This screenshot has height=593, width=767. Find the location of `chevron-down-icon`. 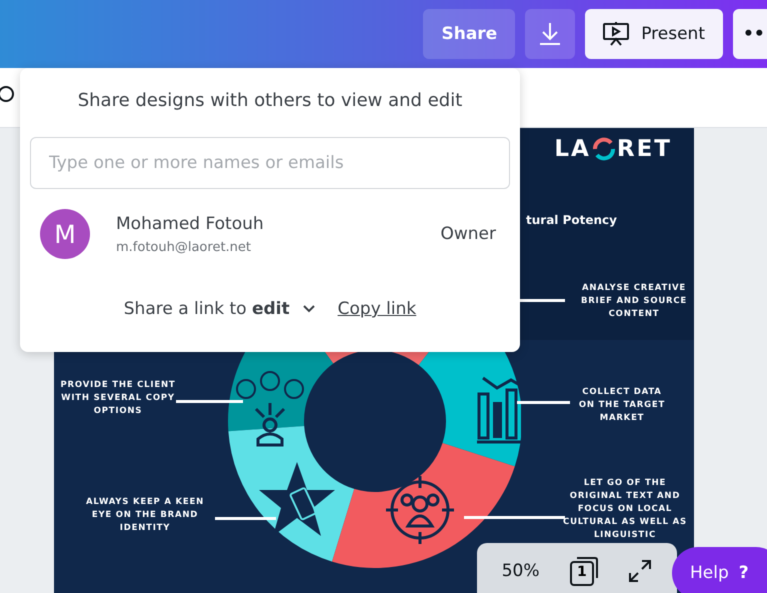

chevron-down-icon is located at coordinates (309, 309).